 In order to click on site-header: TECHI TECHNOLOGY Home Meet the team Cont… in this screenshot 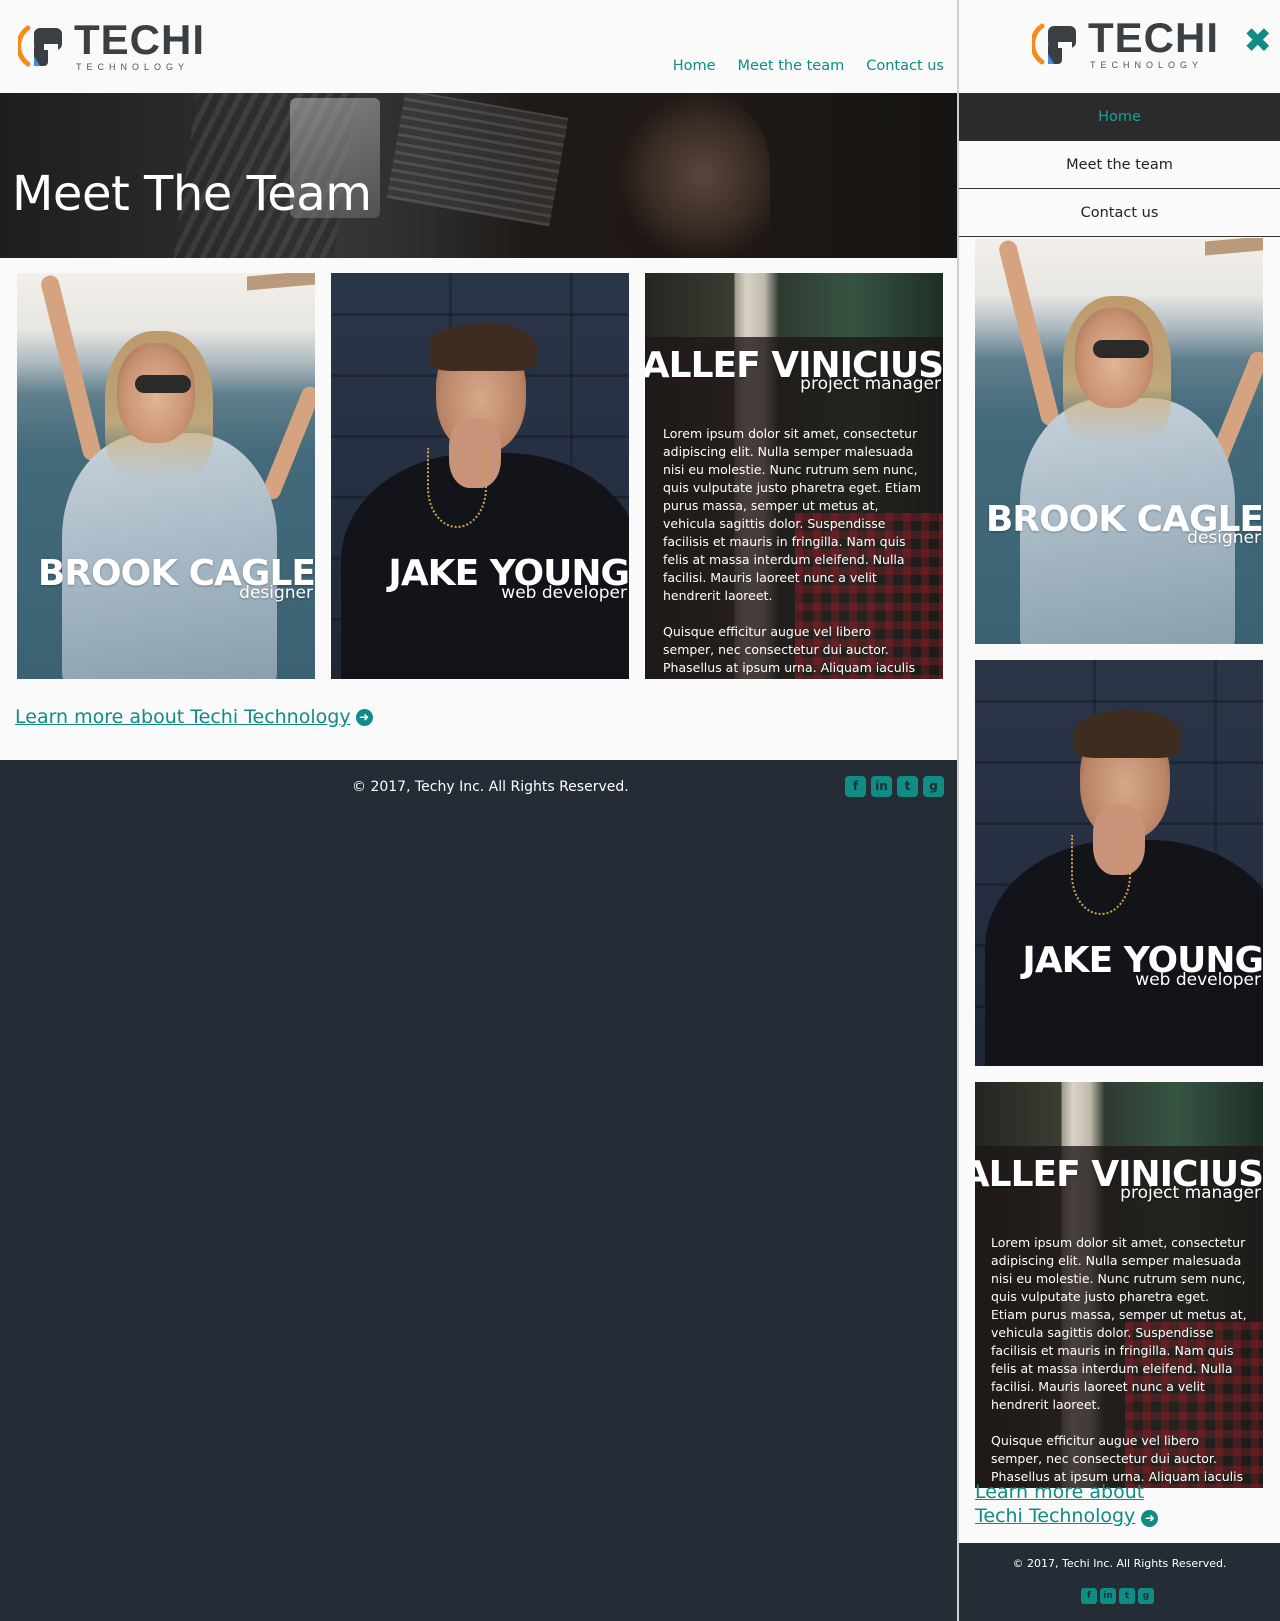, I will do `click(479, 46)`.